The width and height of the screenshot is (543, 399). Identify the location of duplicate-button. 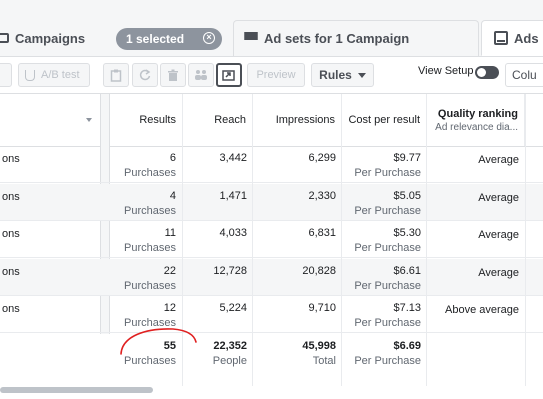
(116, 75).